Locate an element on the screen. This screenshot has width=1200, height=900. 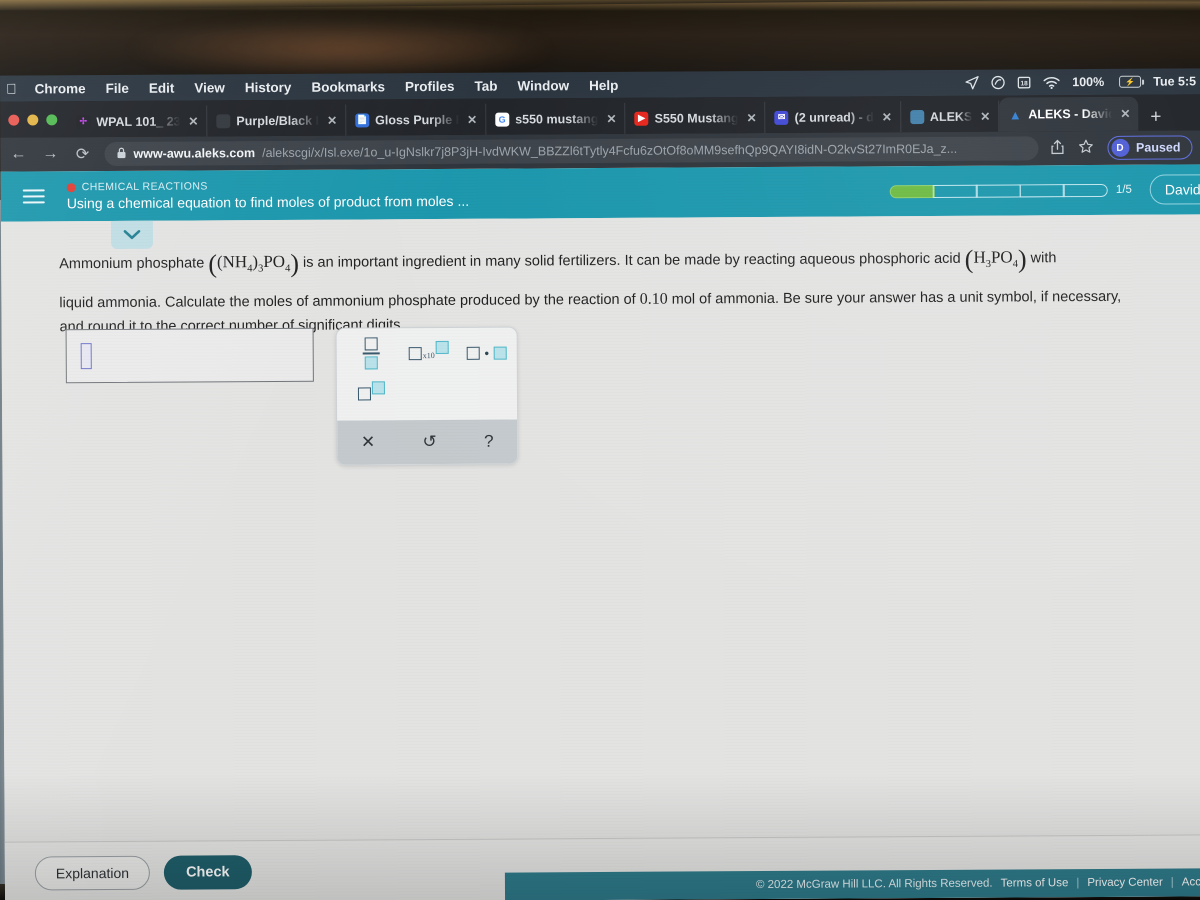
browser-tab: ALEKS ✕ is located at coordinates (950, 116).